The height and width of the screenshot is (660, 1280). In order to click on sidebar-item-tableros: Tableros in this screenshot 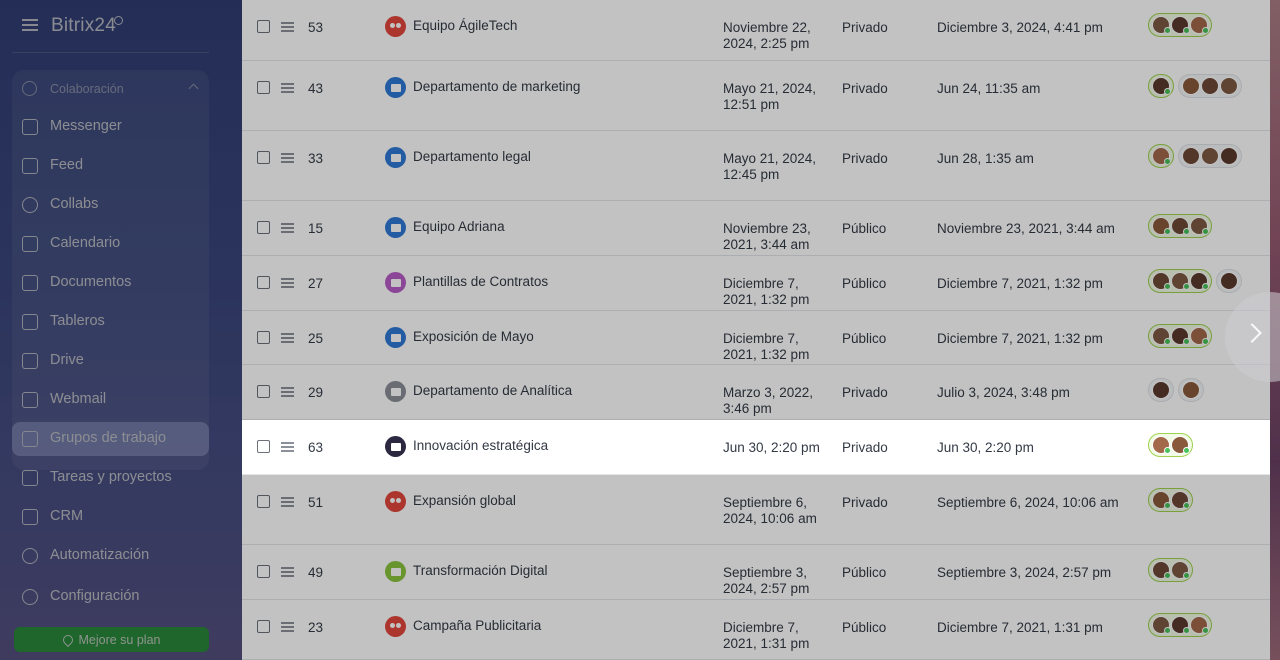, I will do `click(110, 322)`.